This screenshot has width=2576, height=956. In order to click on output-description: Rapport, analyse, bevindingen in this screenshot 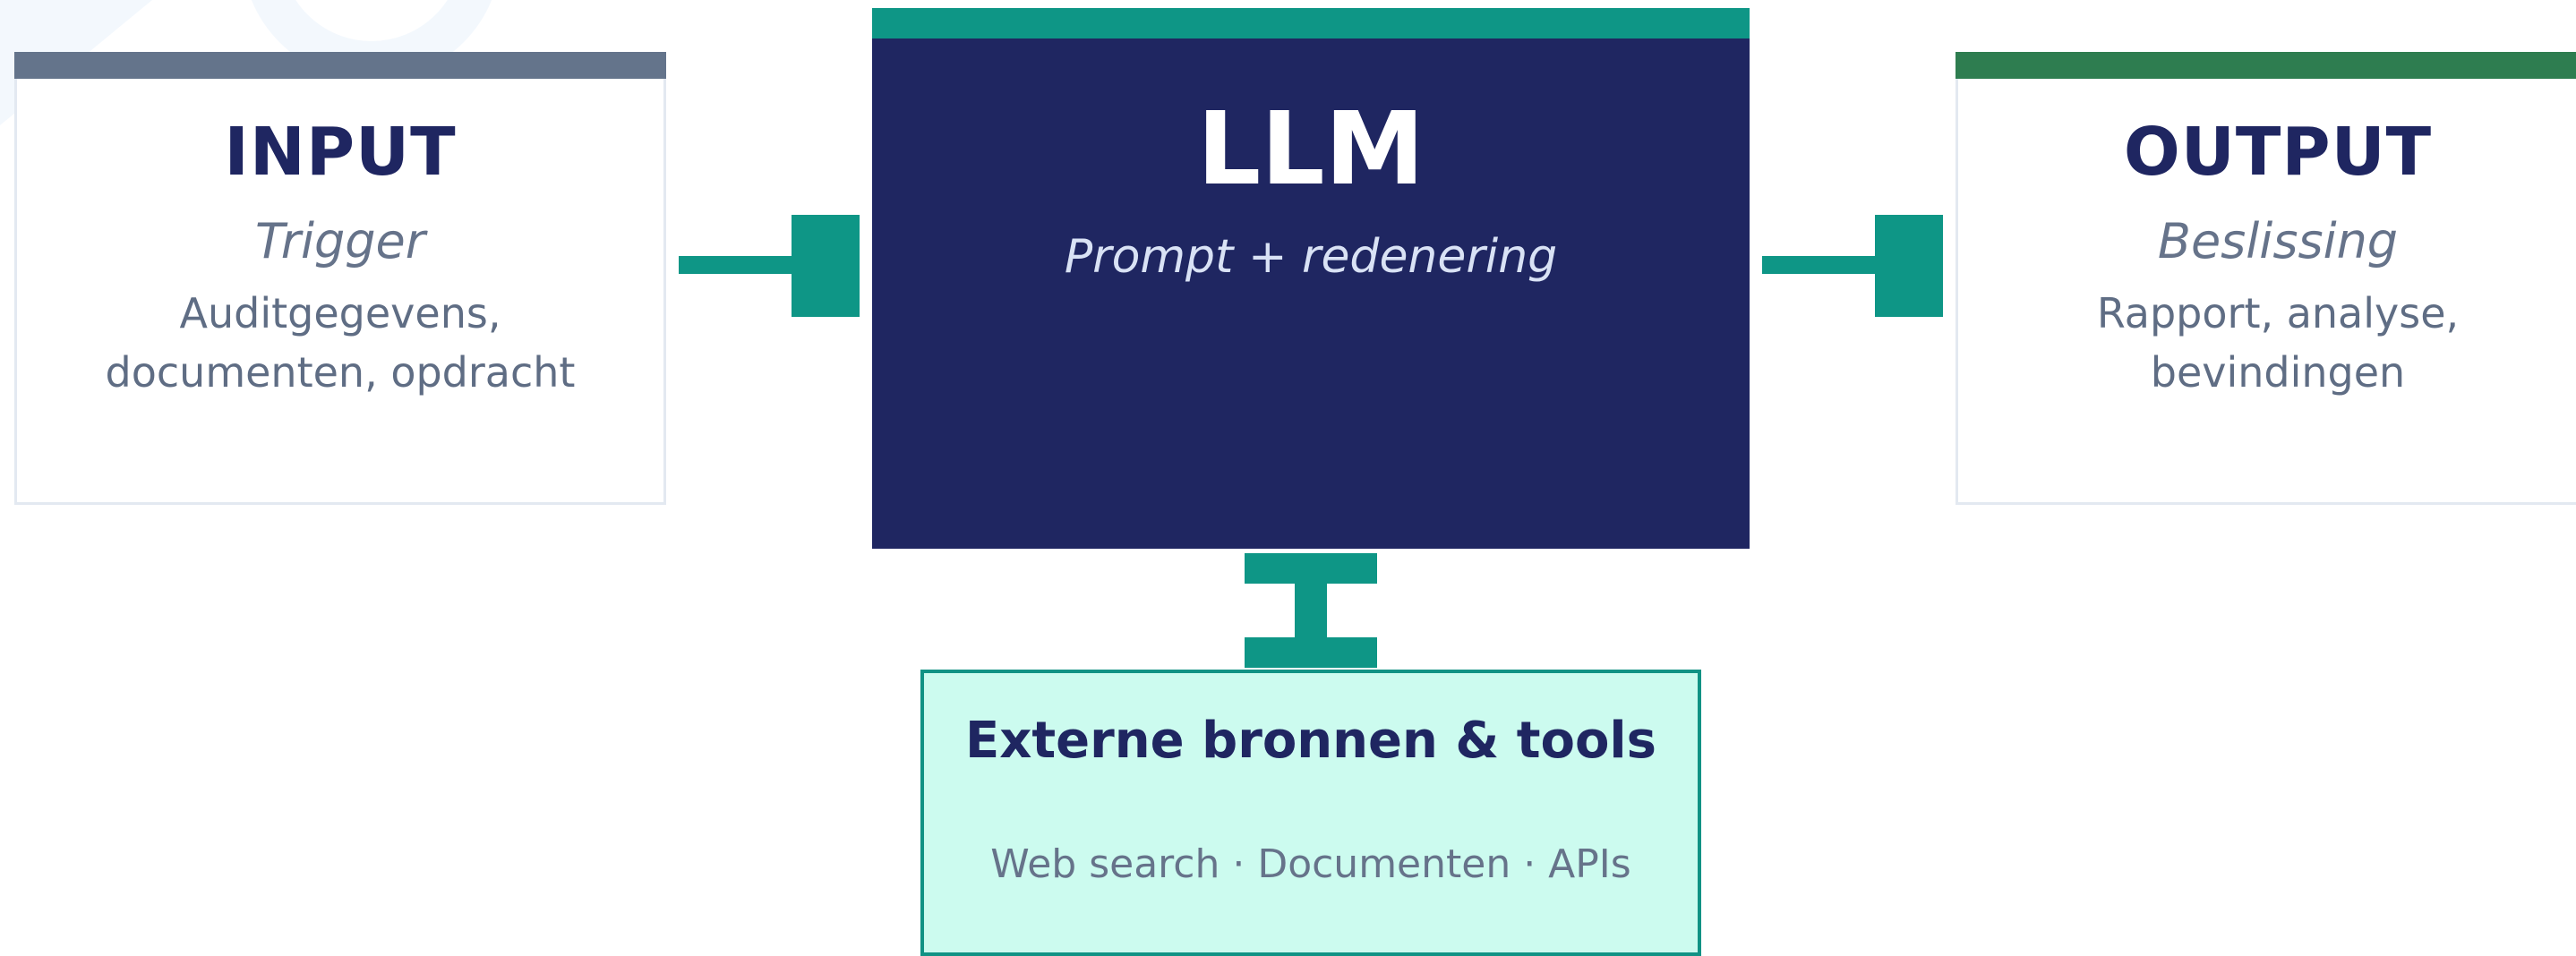, I will do `click(2267, 343)`.